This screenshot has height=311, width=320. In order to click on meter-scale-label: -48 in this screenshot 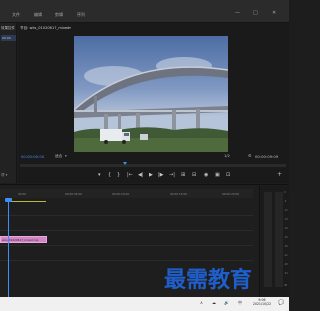, I will do `click(286, 264)`.